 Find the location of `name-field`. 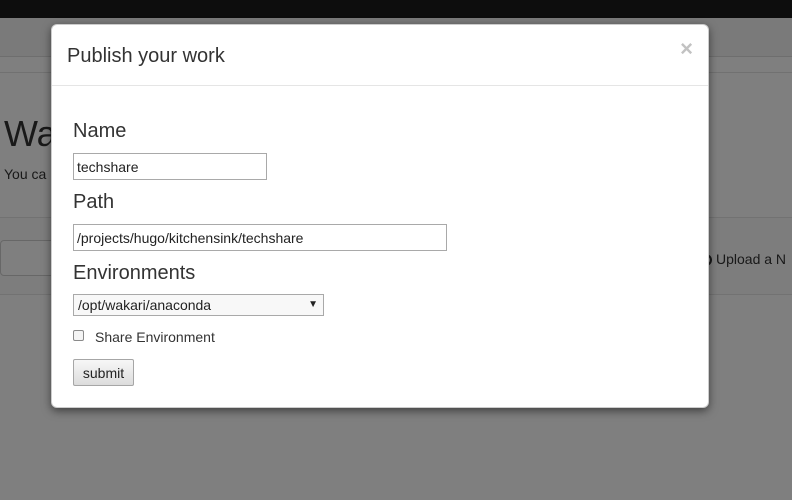

name-field is located at coordinates (170, 166).